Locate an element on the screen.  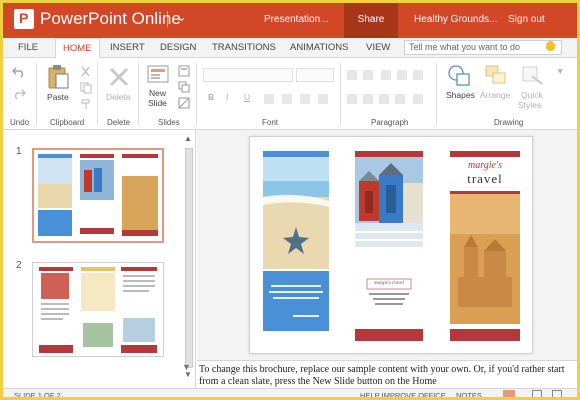
decrease-indent-icon is located at coordinates (386, 75).